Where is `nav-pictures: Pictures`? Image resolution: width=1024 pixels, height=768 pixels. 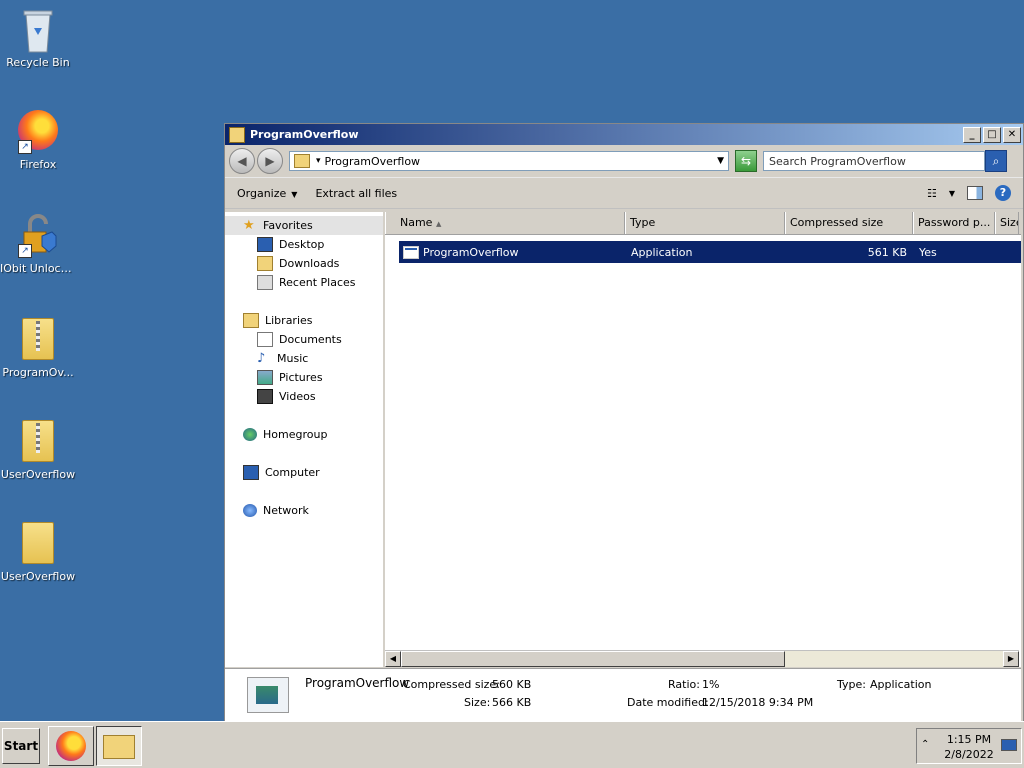
nav-pictures: Pictures is located at coordinates (304, 377).